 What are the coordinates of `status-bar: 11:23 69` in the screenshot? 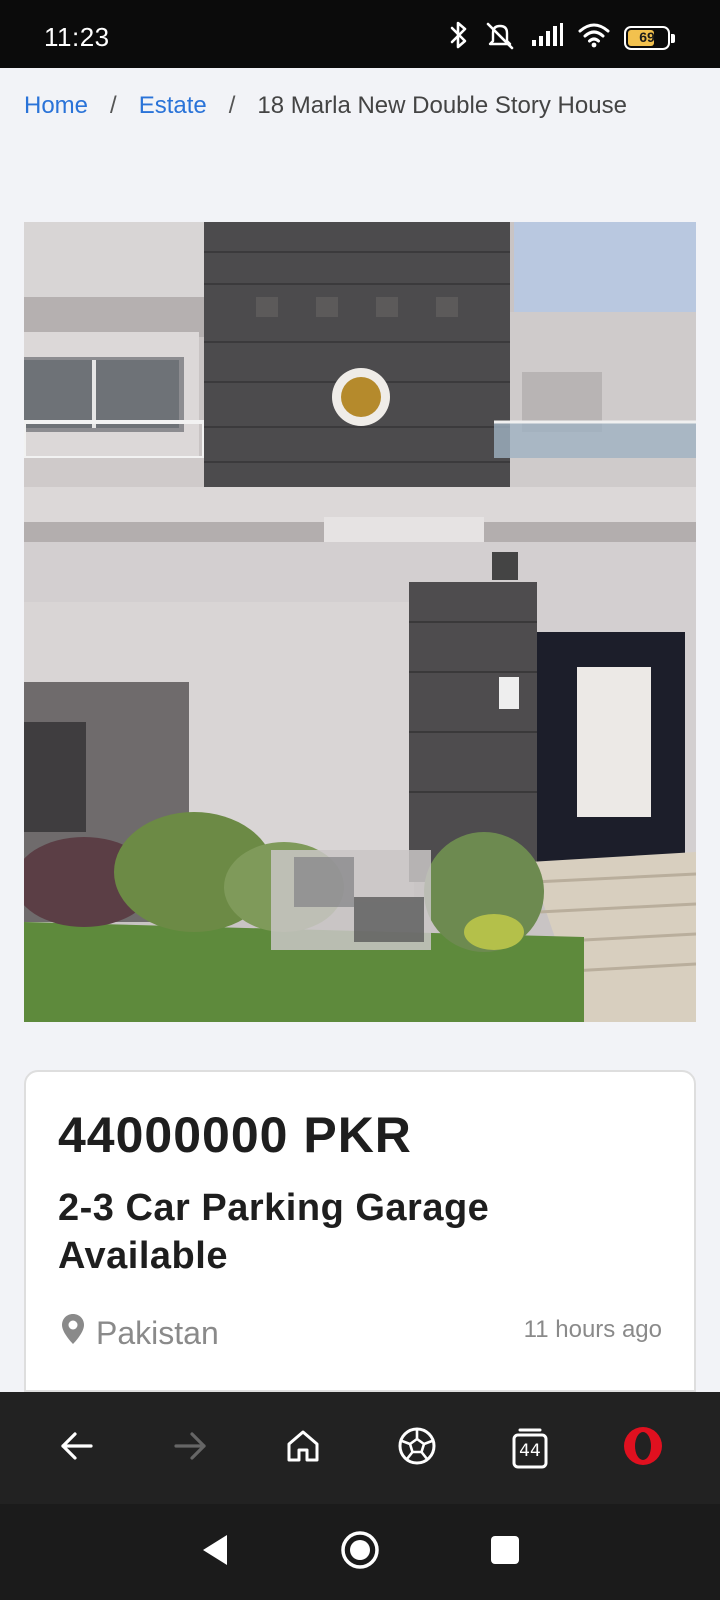 It's located at (360, 34).